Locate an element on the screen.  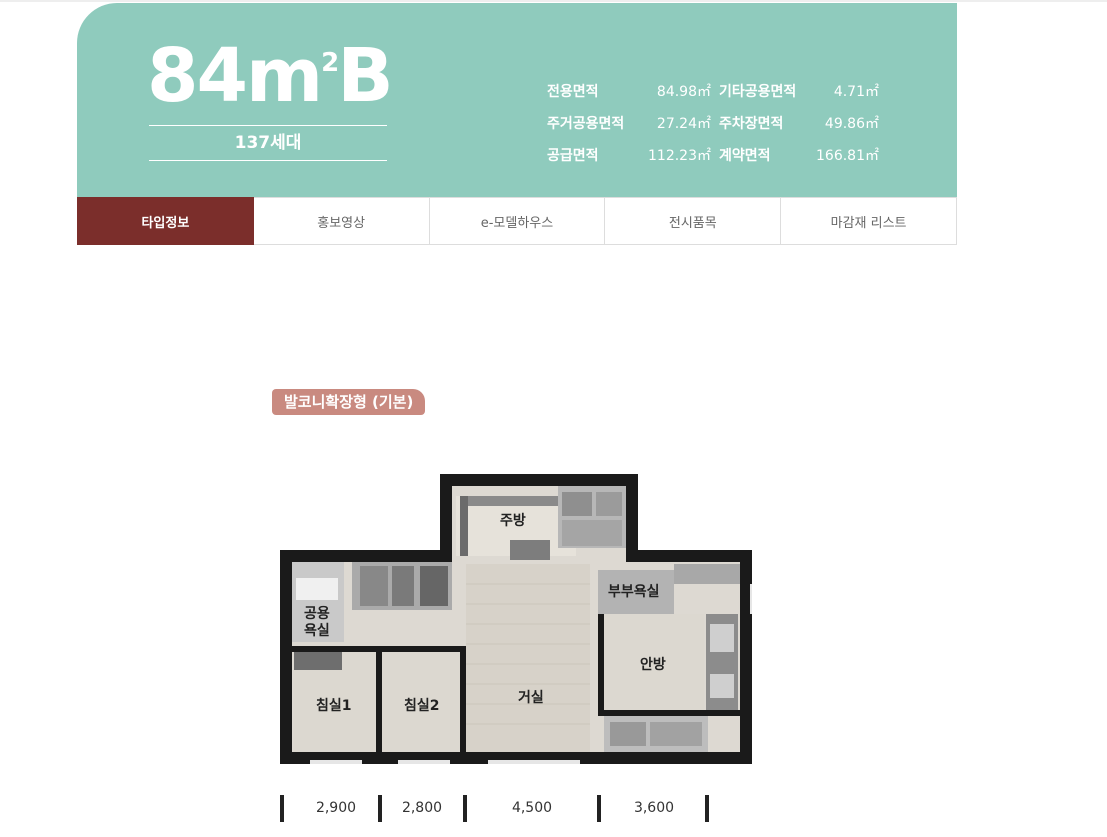
room-label-bedroom-1: 침실1 is located at coordinates (334, 706).